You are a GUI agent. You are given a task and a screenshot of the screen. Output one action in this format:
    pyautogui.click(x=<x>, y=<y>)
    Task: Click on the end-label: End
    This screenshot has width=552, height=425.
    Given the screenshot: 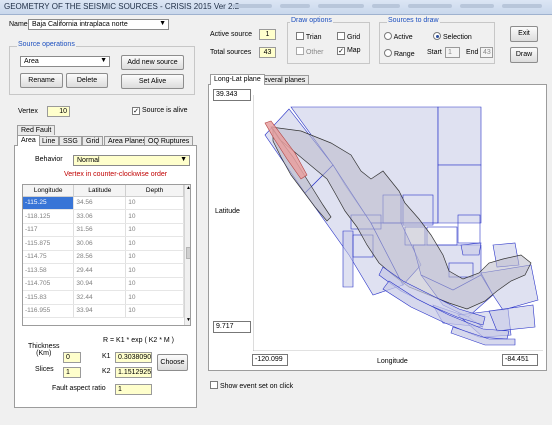 What is the action you would take?
    pyautogui.click(x=472, y=52)
    